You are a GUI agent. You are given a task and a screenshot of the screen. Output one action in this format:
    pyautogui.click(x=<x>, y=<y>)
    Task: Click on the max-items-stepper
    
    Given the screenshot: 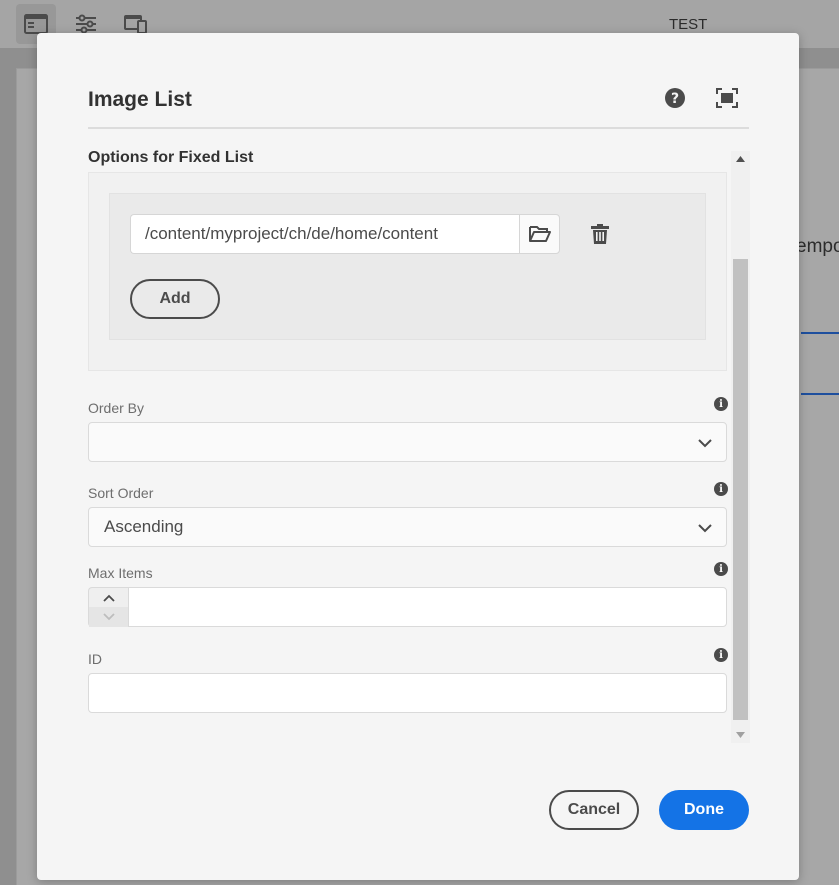 What is the action you would take?
    pyautogui.click(x=108, y=607)
    